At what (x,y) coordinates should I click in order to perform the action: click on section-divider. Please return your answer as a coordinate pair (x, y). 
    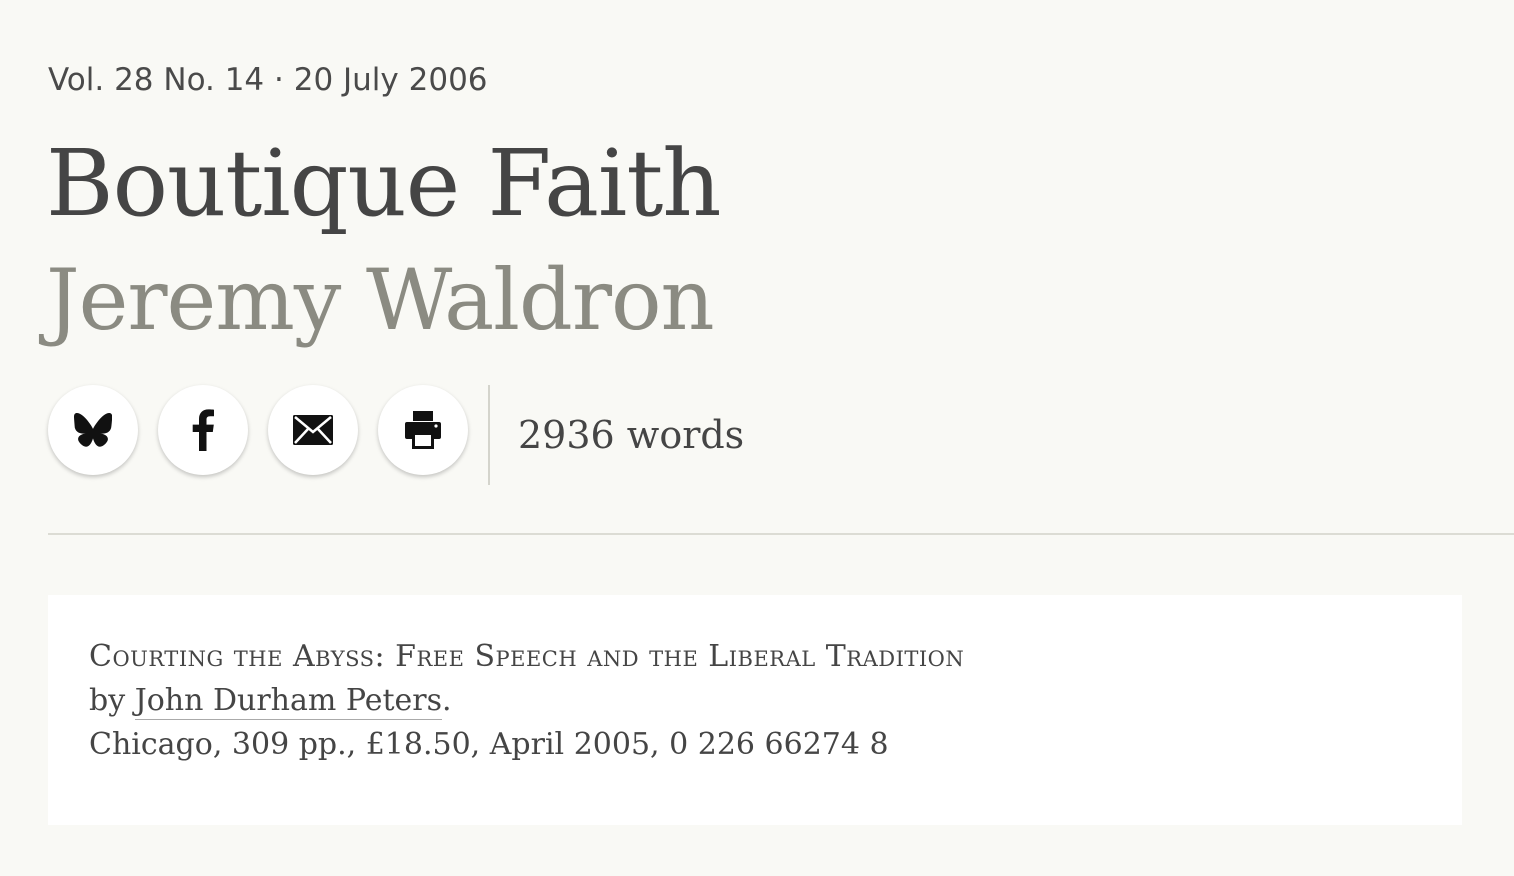
    Looking at the image, I should click on (781, 534).